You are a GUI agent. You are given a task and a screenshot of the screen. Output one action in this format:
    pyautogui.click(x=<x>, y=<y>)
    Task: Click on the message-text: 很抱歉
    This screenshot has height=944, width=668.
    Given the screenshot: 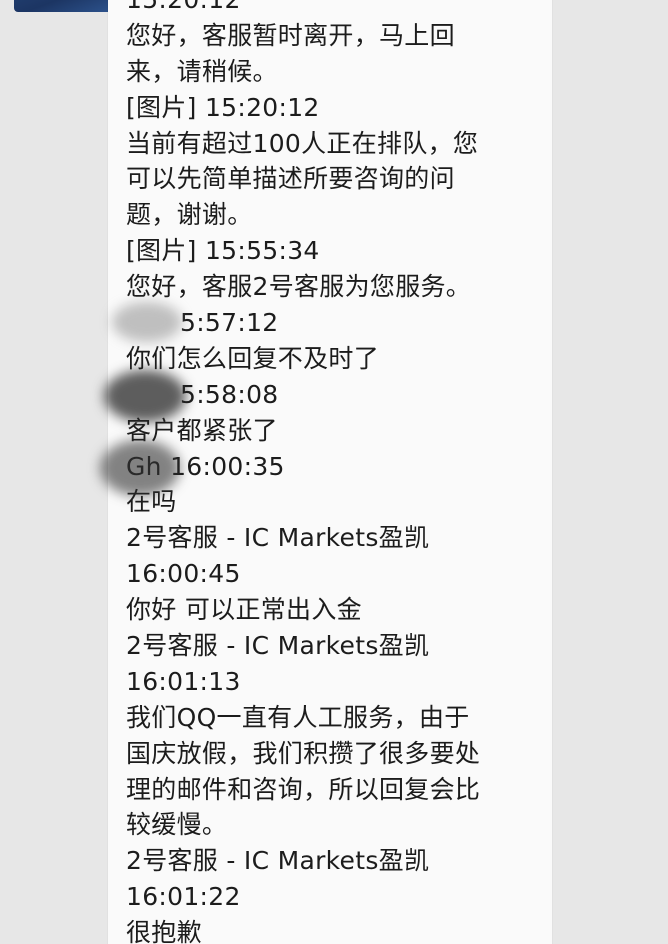 What is the action you would take?
    pyautogui.click(x=164, y=931)
    